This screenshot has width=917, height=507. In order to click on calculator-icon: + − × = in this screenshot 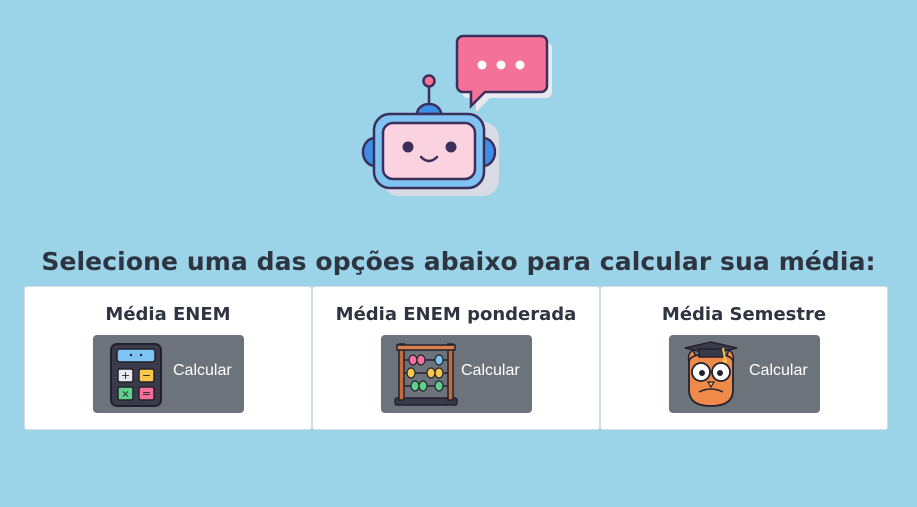, I will do `click(136, 375)`.